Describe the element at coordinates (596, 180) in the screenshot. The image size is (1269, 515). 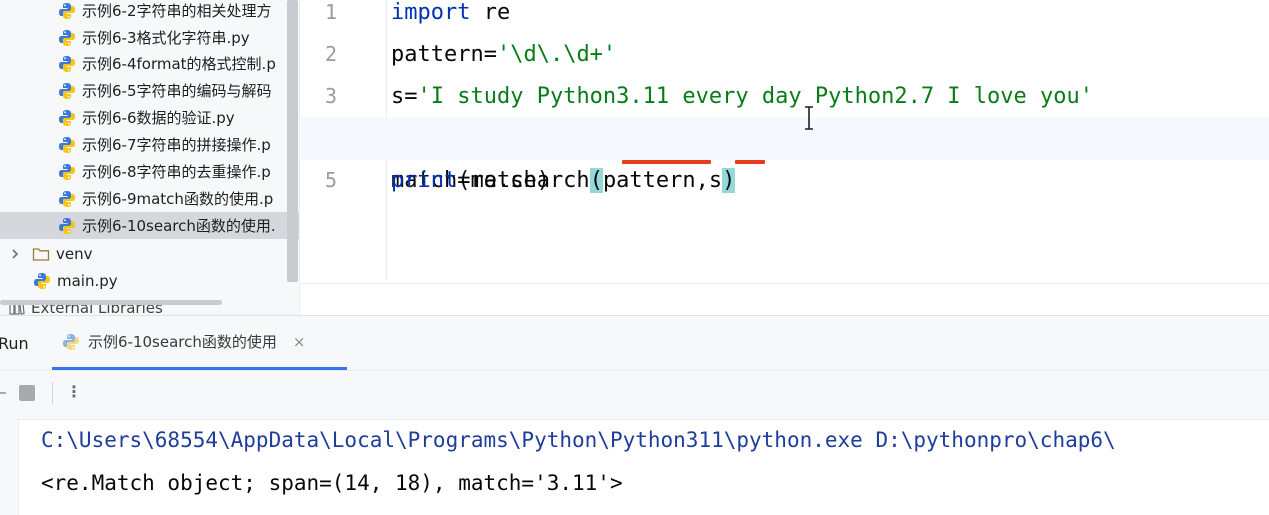
I see `paren-open-highlight: (` at that location.